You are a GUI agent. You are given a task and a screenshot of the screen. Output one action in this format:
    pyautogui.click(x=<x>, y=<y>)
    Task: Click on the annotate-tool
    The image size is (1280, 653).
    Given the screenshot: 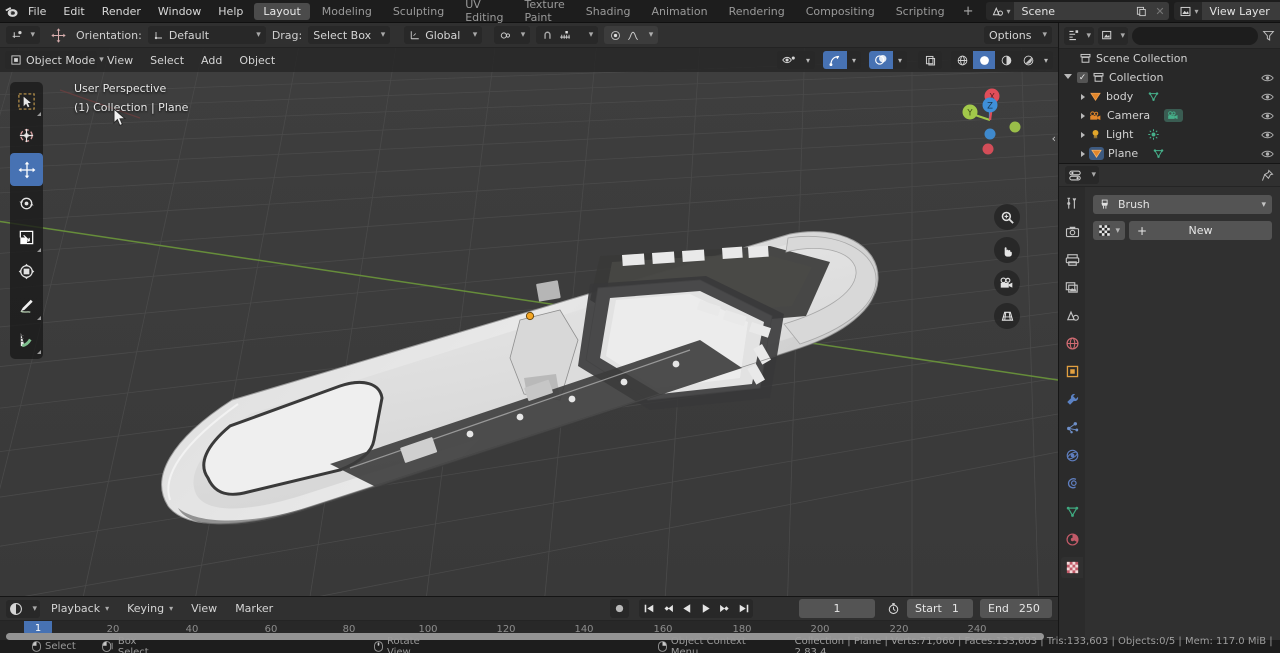 What is the action you would take?
    pyautogui.click(x=26, y=305)
    